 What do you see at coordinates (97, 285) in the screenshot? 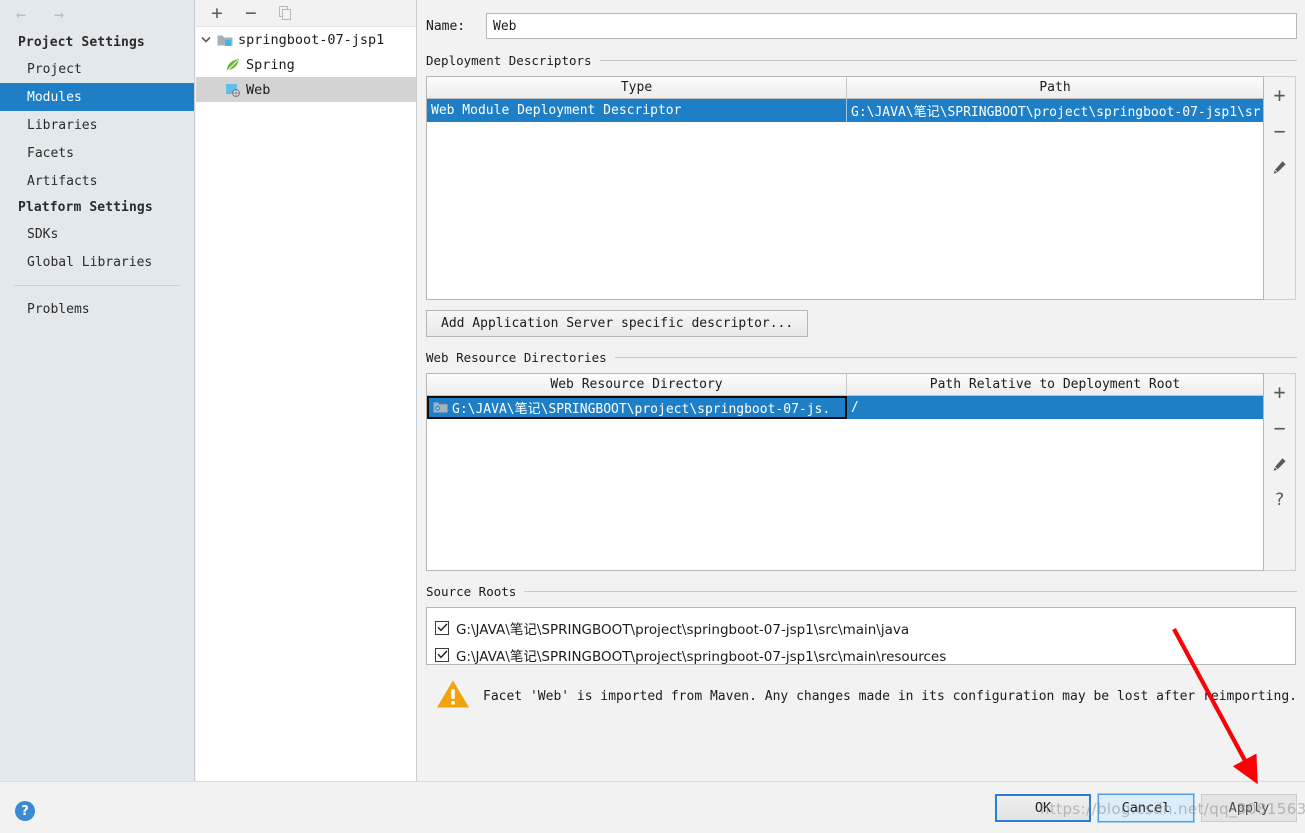
I see `sidebar-divider` at bounding box center [97, 285].